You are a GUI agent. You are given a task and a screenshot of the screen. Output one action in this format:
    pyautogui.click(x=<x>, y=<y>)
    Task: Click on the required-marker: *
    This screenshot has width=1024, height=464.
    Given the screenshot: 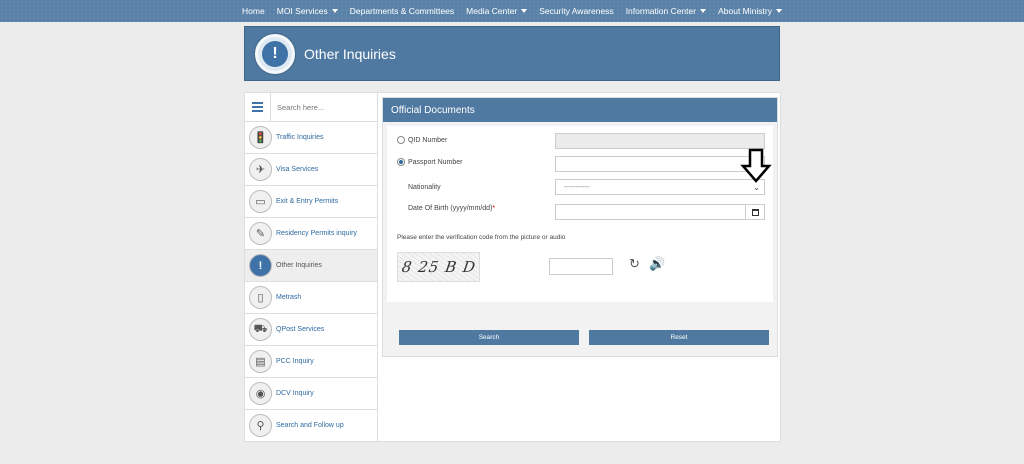 What is the action you would take?
    pyautogui.click(x=494, y=208)
    